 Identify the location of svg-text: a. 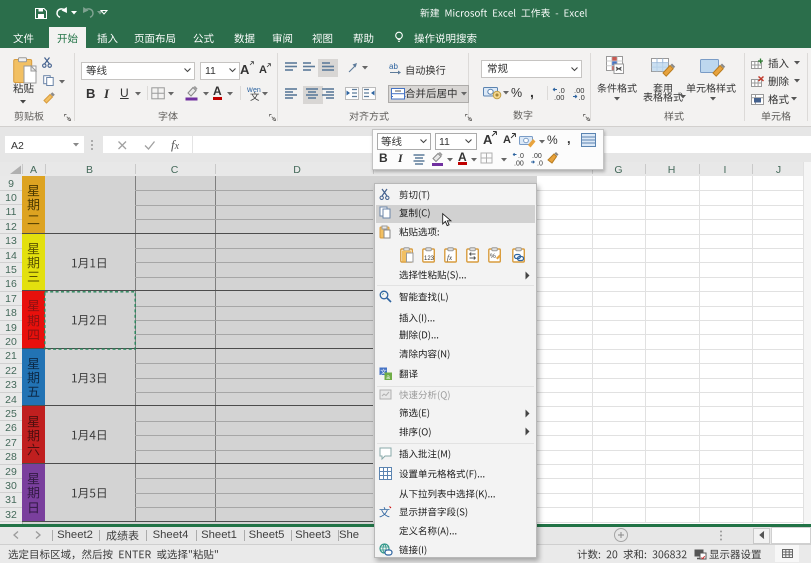
(388, 377).